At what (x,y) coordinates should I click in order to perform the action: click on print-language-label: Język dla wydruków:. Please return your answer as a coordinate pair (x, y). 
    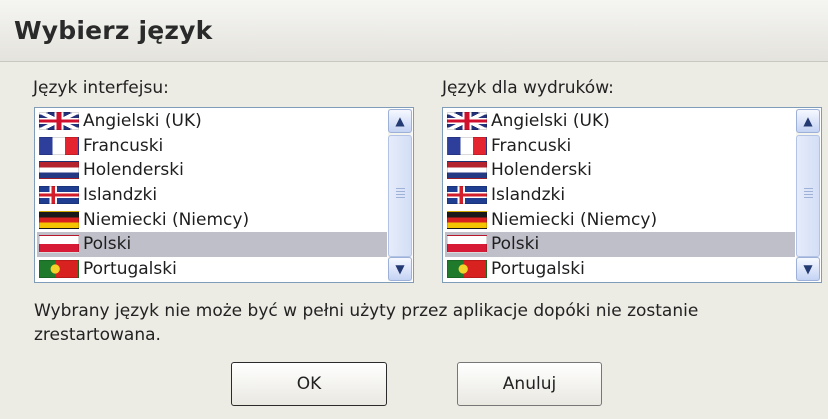
    Looking at the image, I should click on (528, 88).